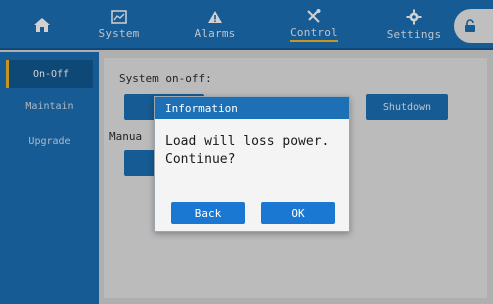 Image resolution: width=493 pixels, height=304 pixels. What do you see at coordinates (200, 159) in the screenshot?
I see `dialog-message-line2: Continue?` at bounding box center [200, 159].